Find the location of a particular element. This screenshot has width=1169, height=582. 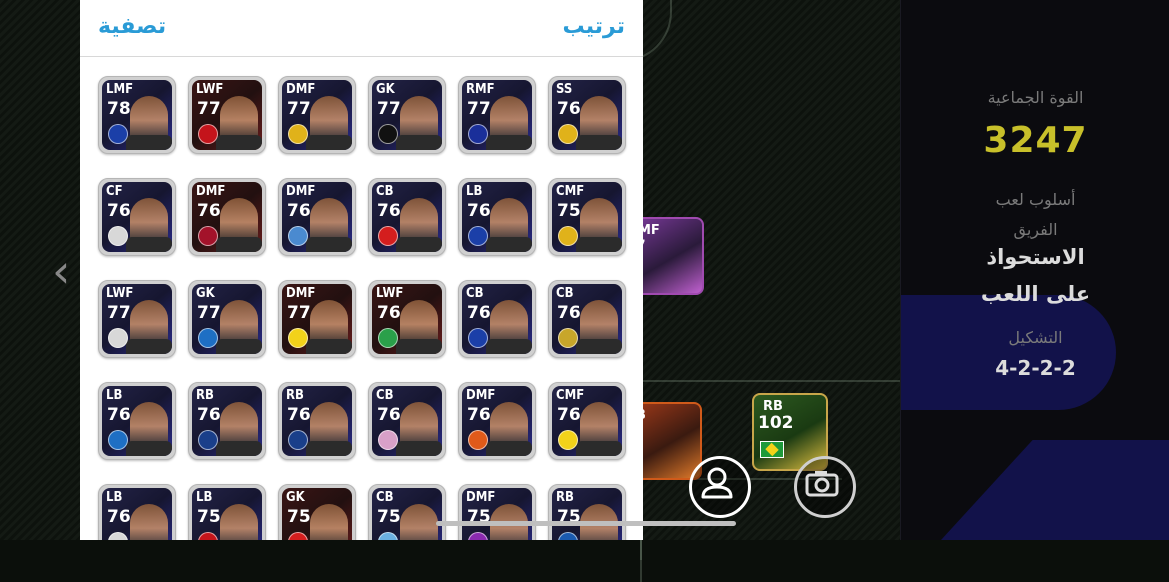

player-card-art: GK 77 is located at coordinates (227, 319).